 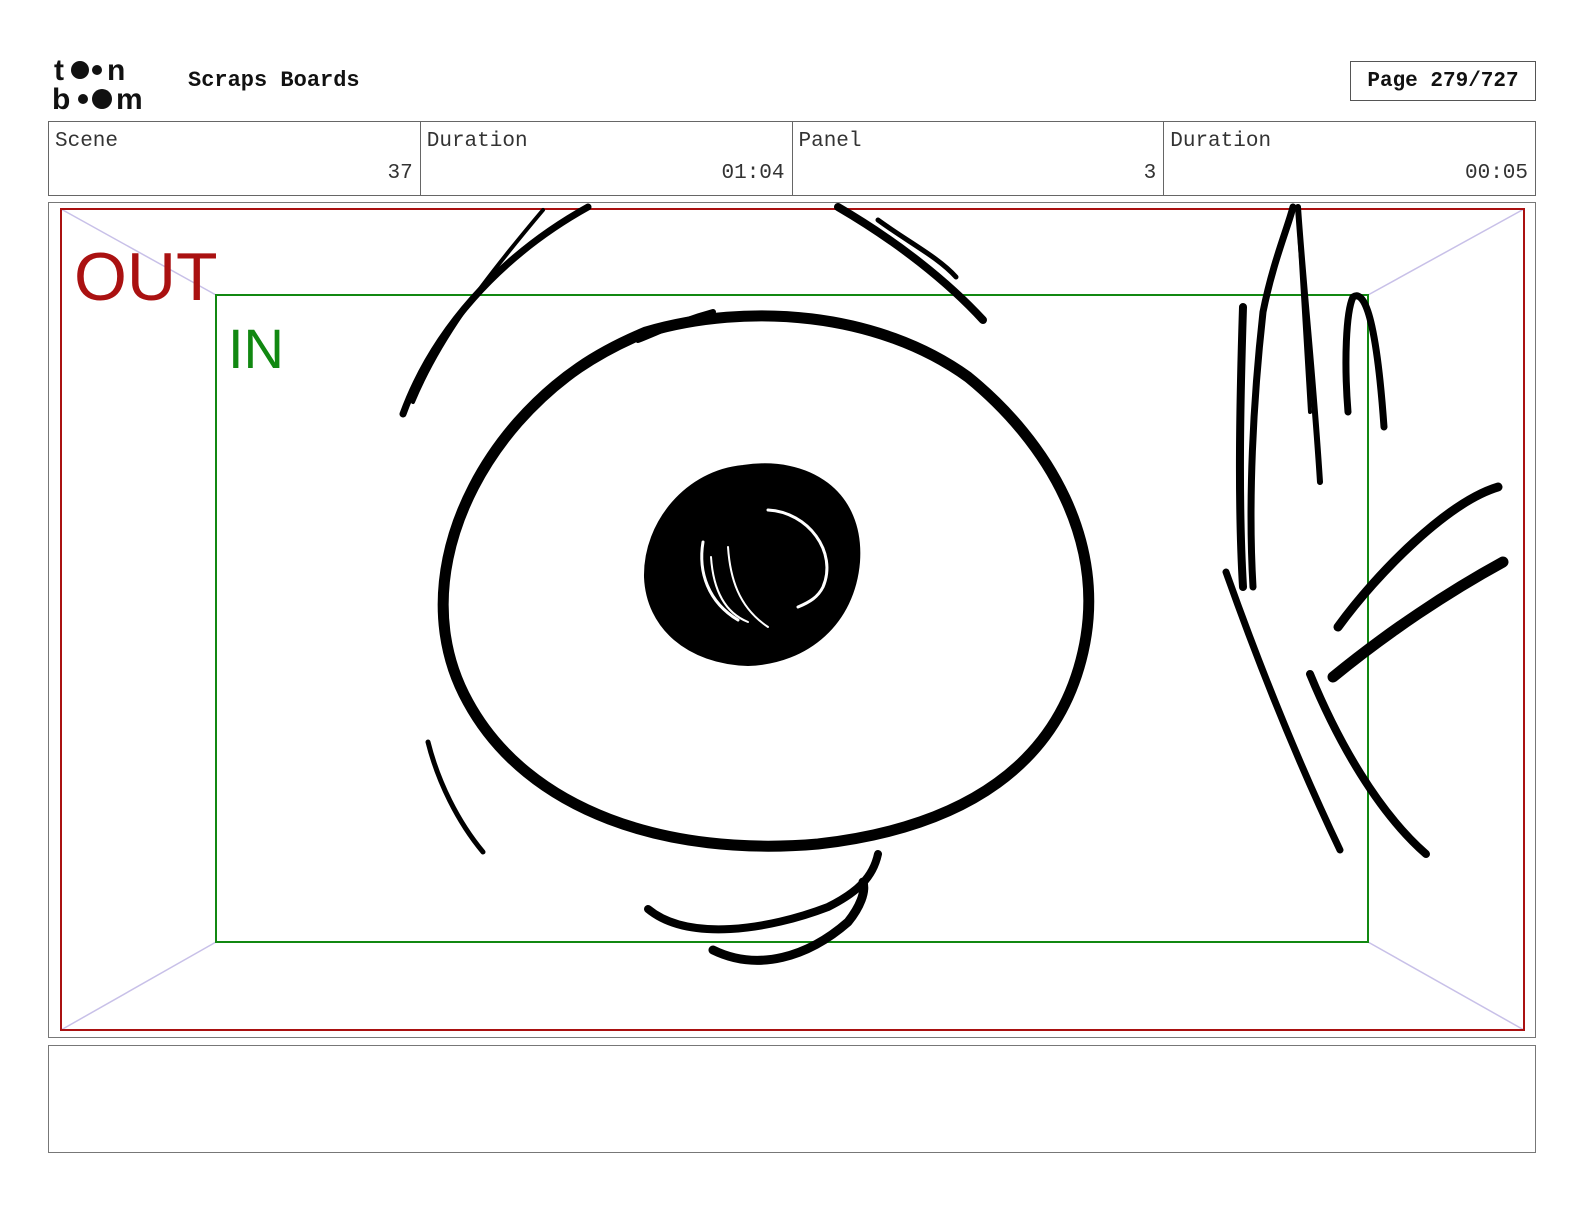 What do you see at coordinates (61, 97) in the screenshot?
I see `svg-text: b` at bounding box center [61, 97].